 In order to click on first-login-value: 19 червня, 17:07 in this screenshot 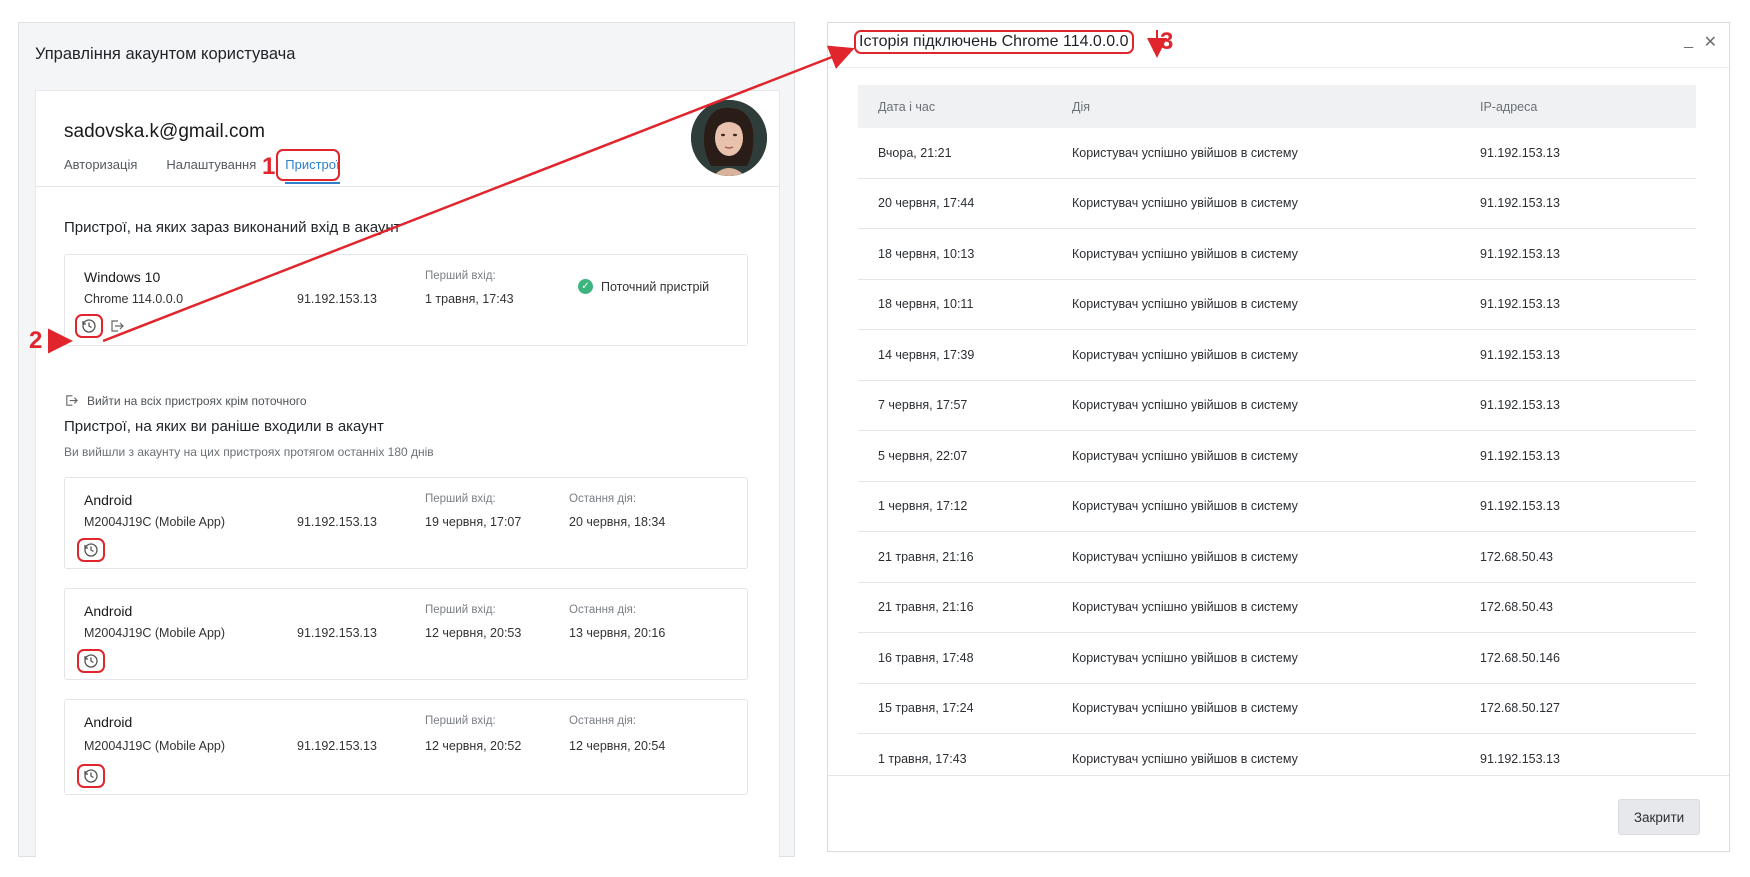, I will do `click(473, 522)`.